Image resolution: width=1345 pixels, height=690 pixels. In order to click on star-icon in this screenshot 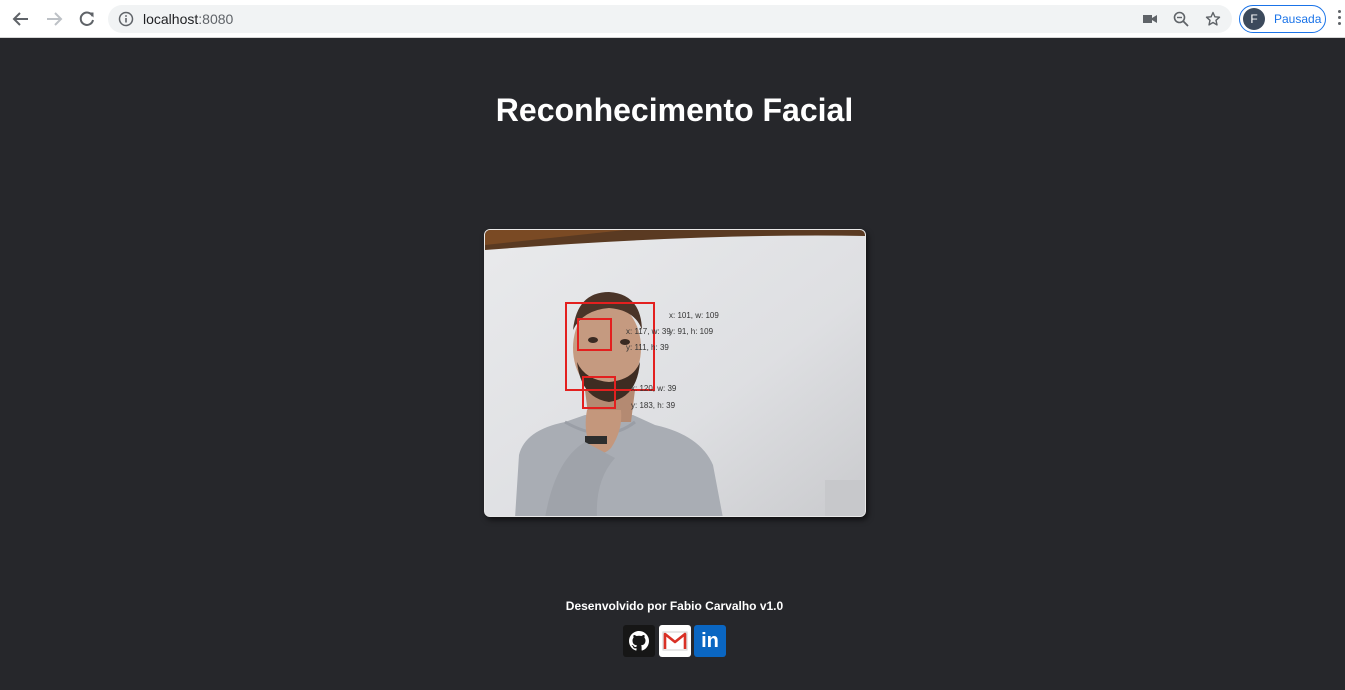, I will do `click(1213, 18)`.